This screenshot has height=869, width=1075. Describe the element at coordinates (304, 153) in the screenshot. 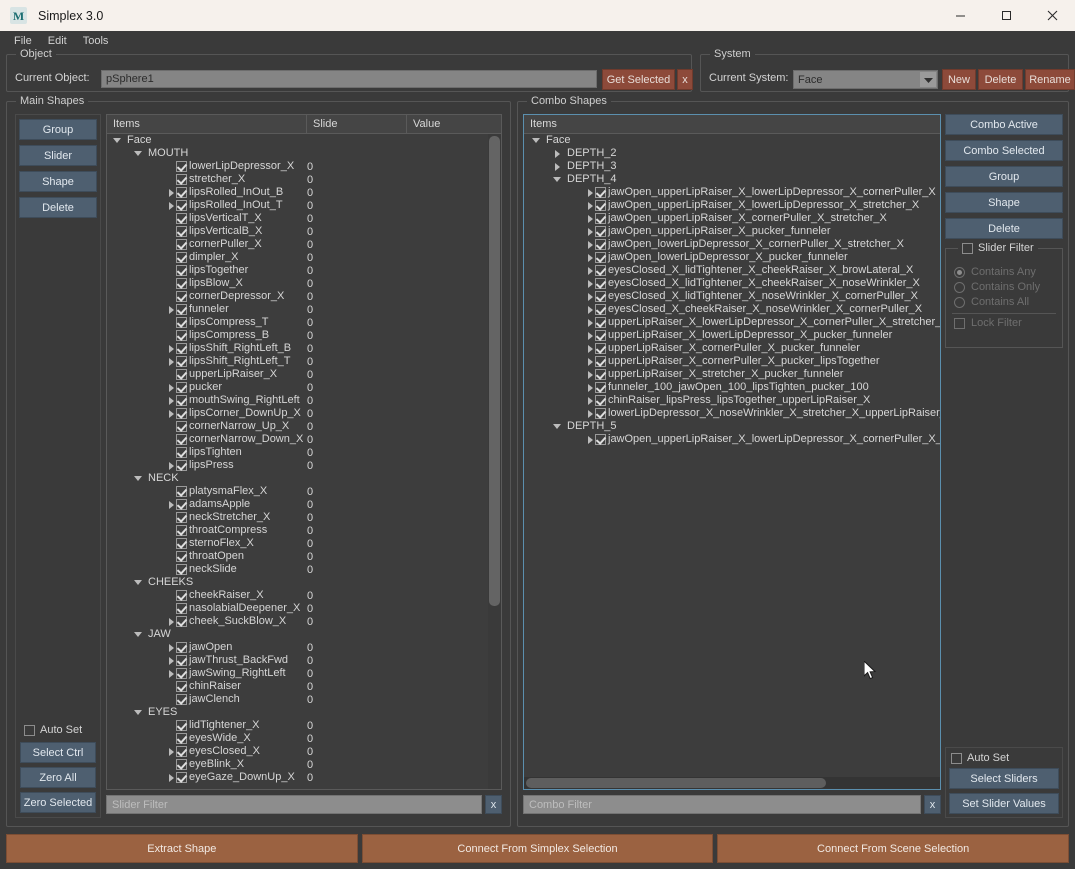

I see `tree-group-row: MOUTH` at that location.